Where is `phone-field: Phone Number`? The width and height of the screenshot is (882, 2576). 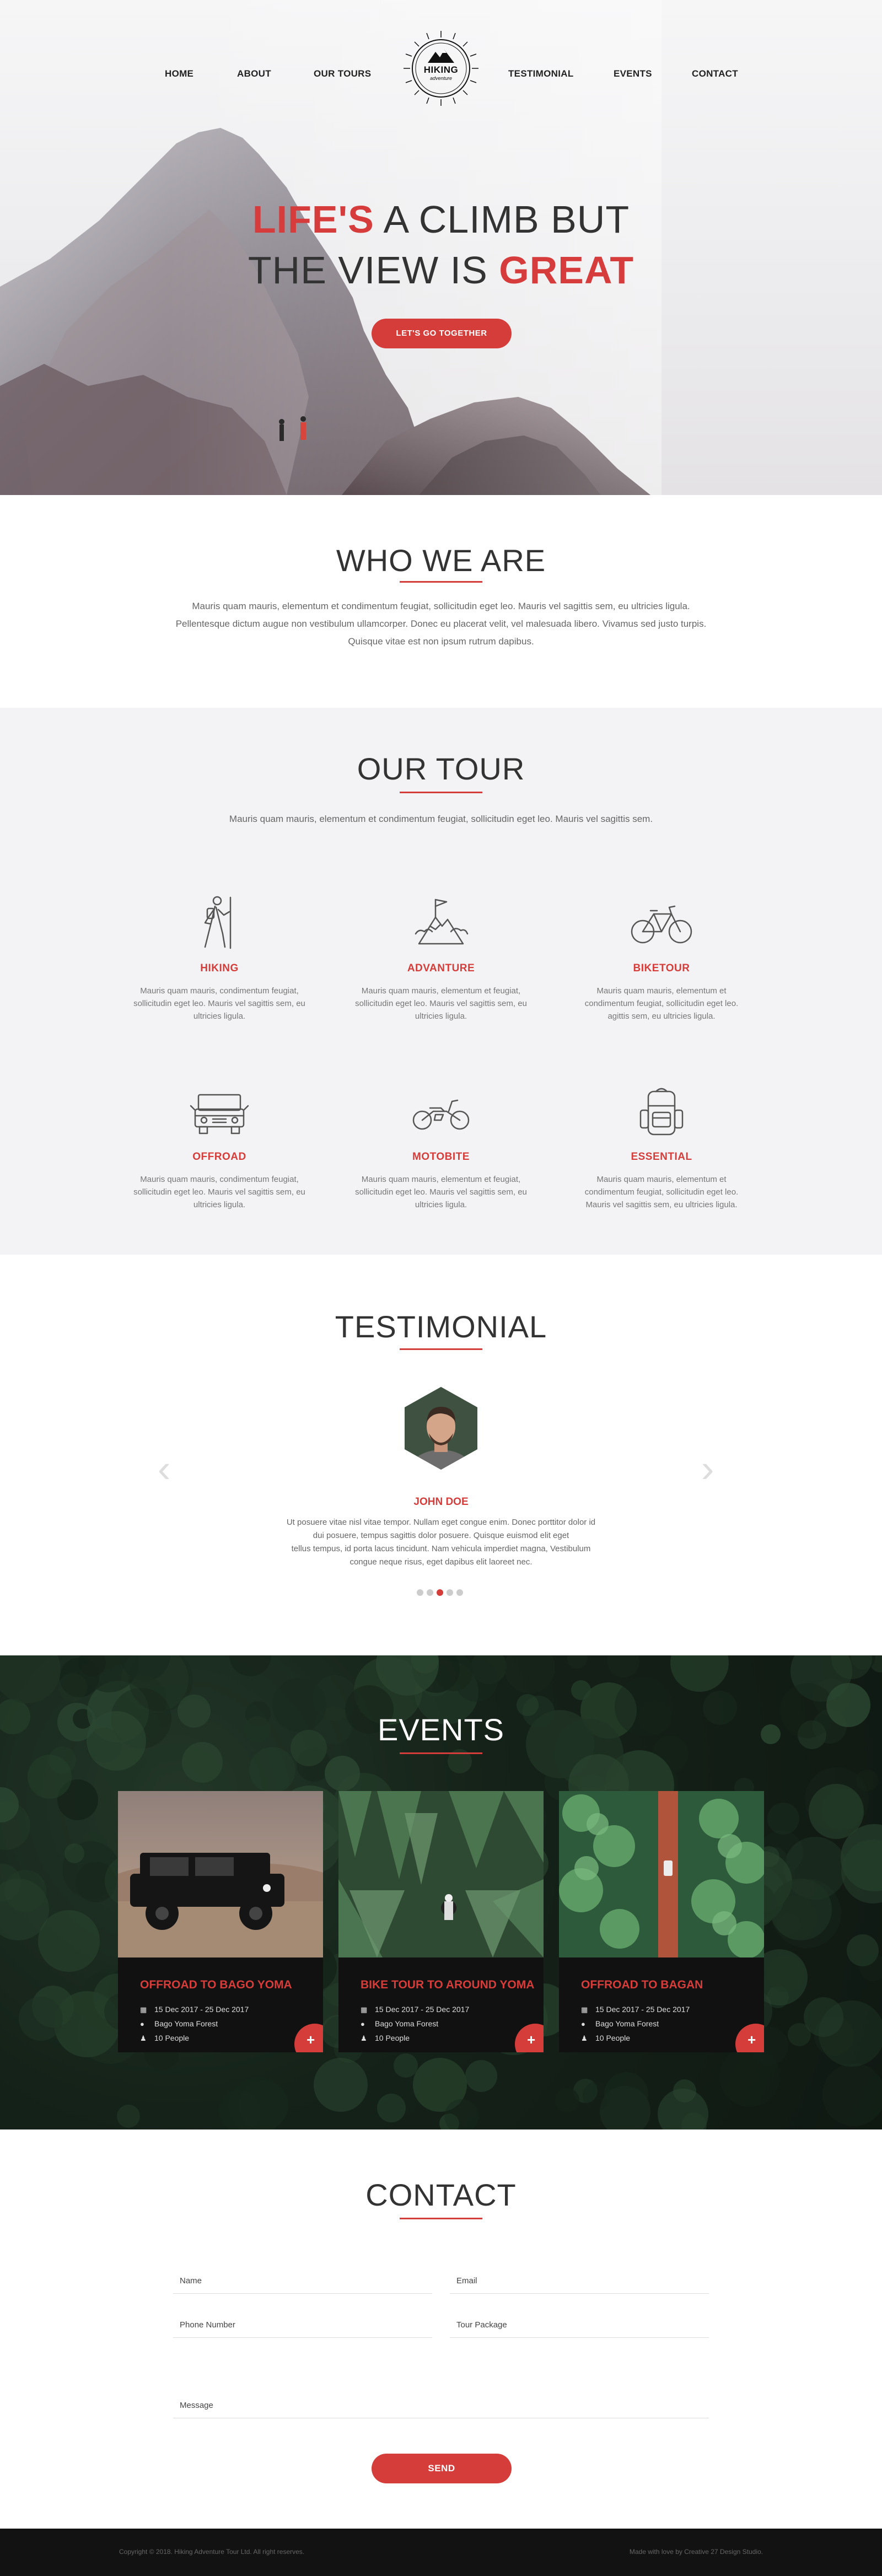
phone-field: Phone Number is located at coordinates (303, 2326).